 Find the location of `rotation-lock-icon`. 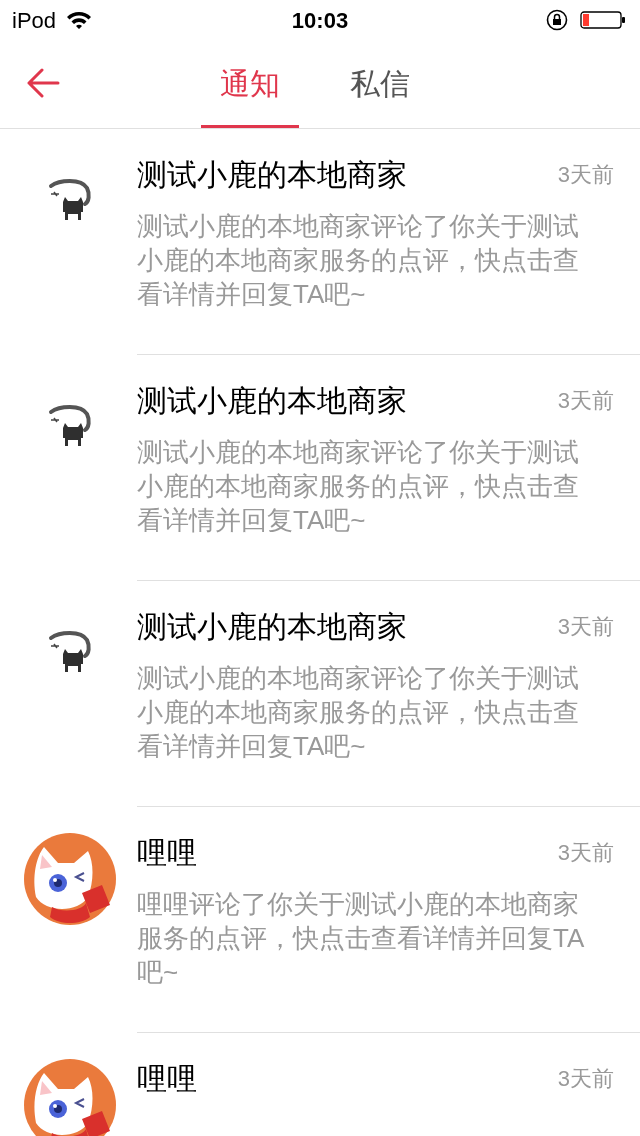

rotation-lock-icon is located at coordinates (557, 20).